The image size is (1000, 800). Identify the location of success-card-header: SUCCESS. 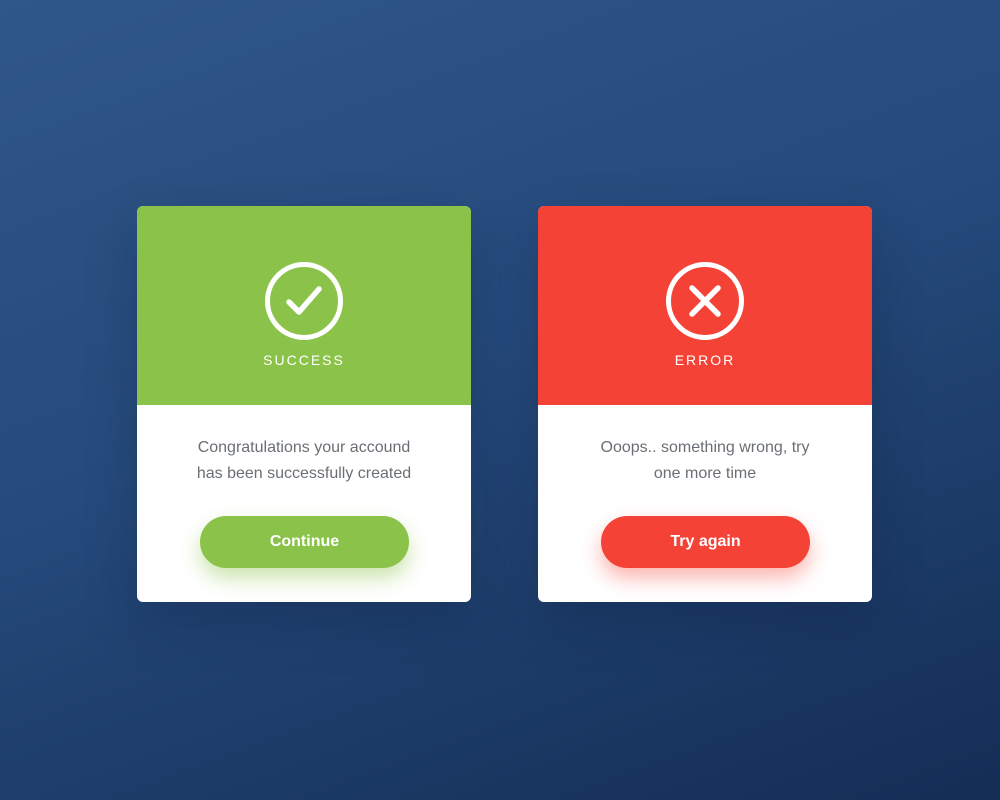
(304, 305).